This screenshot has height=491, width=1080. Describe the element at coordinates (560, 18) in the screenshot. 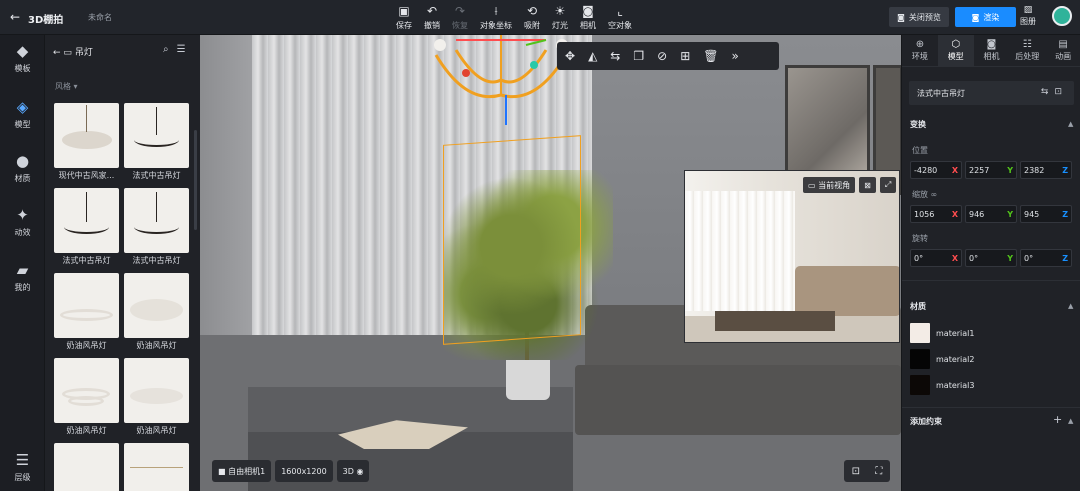

I see `light-button: ☀ 灯光` at that location.